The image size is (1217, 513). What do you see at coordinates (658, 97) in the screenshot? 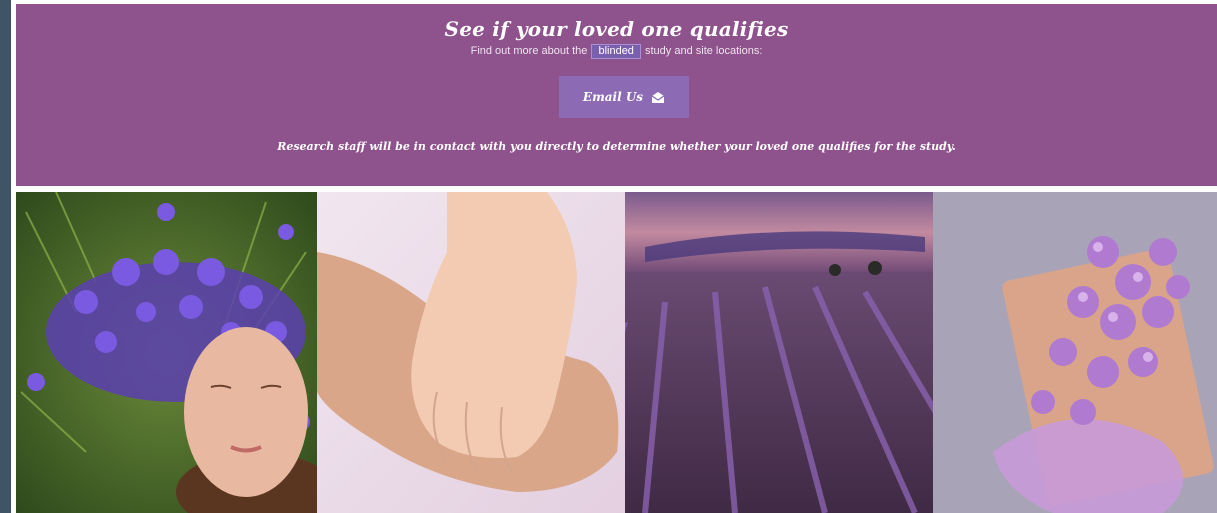
I see `envelope-open-icon` at bounding box center [658, 97].